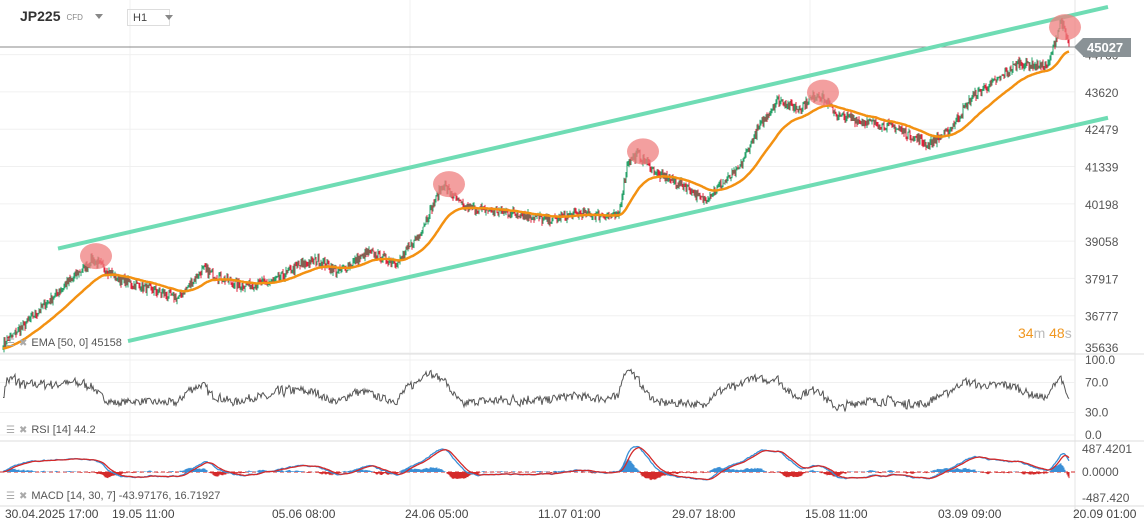 The width and height of the screenshot is (1144, 530). Describe the element at coordinates (1102, 242) in the screenshot. I see `price-tick: 39058` at that location.